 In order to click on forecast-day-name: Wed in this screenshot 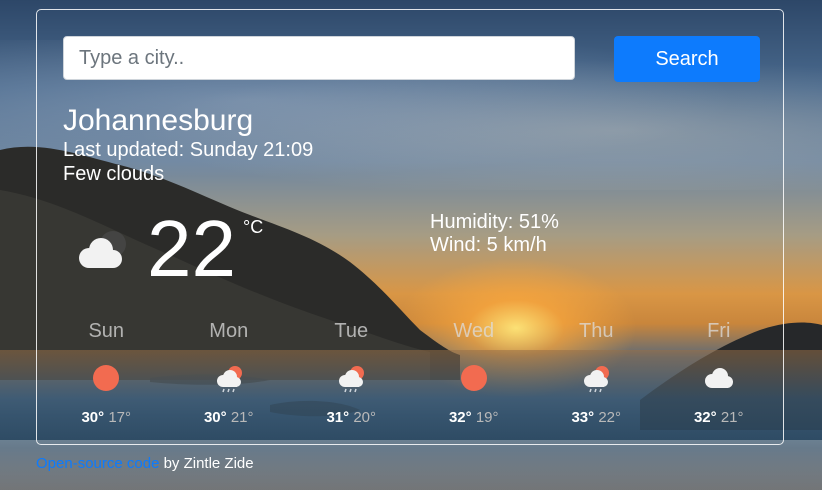, I will do `click(474, 331)`.